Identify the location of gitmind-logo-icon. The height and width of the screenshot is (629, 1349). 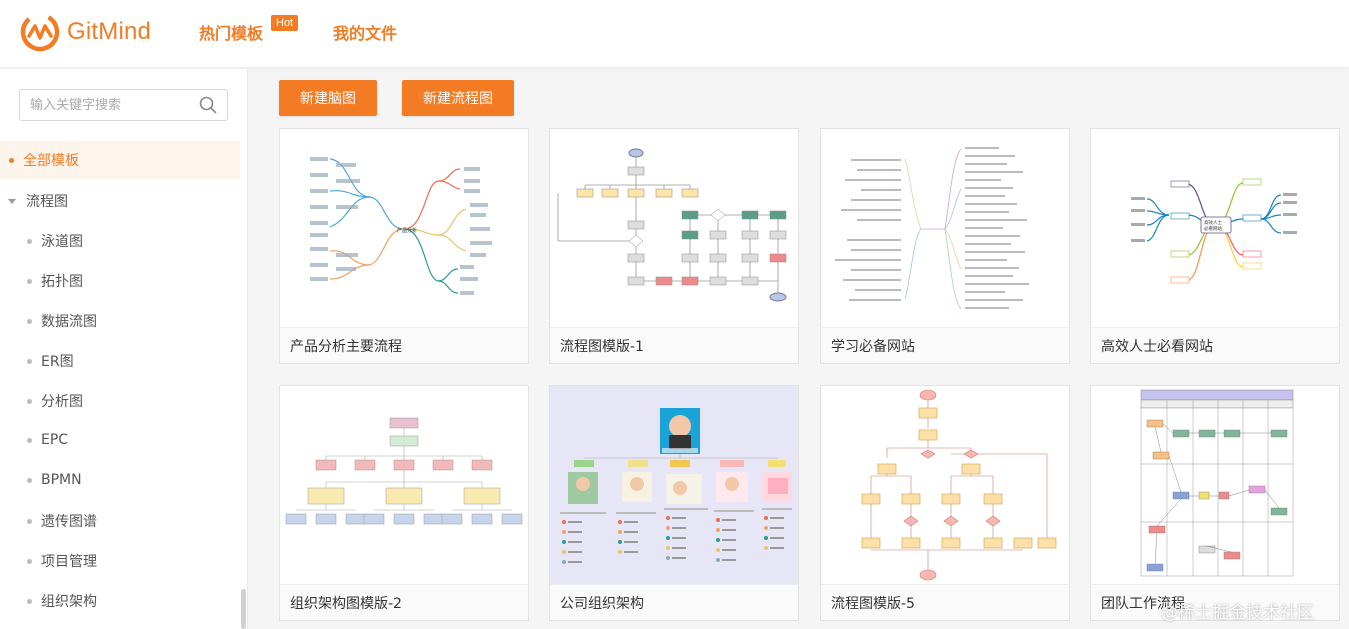
(40, 32).